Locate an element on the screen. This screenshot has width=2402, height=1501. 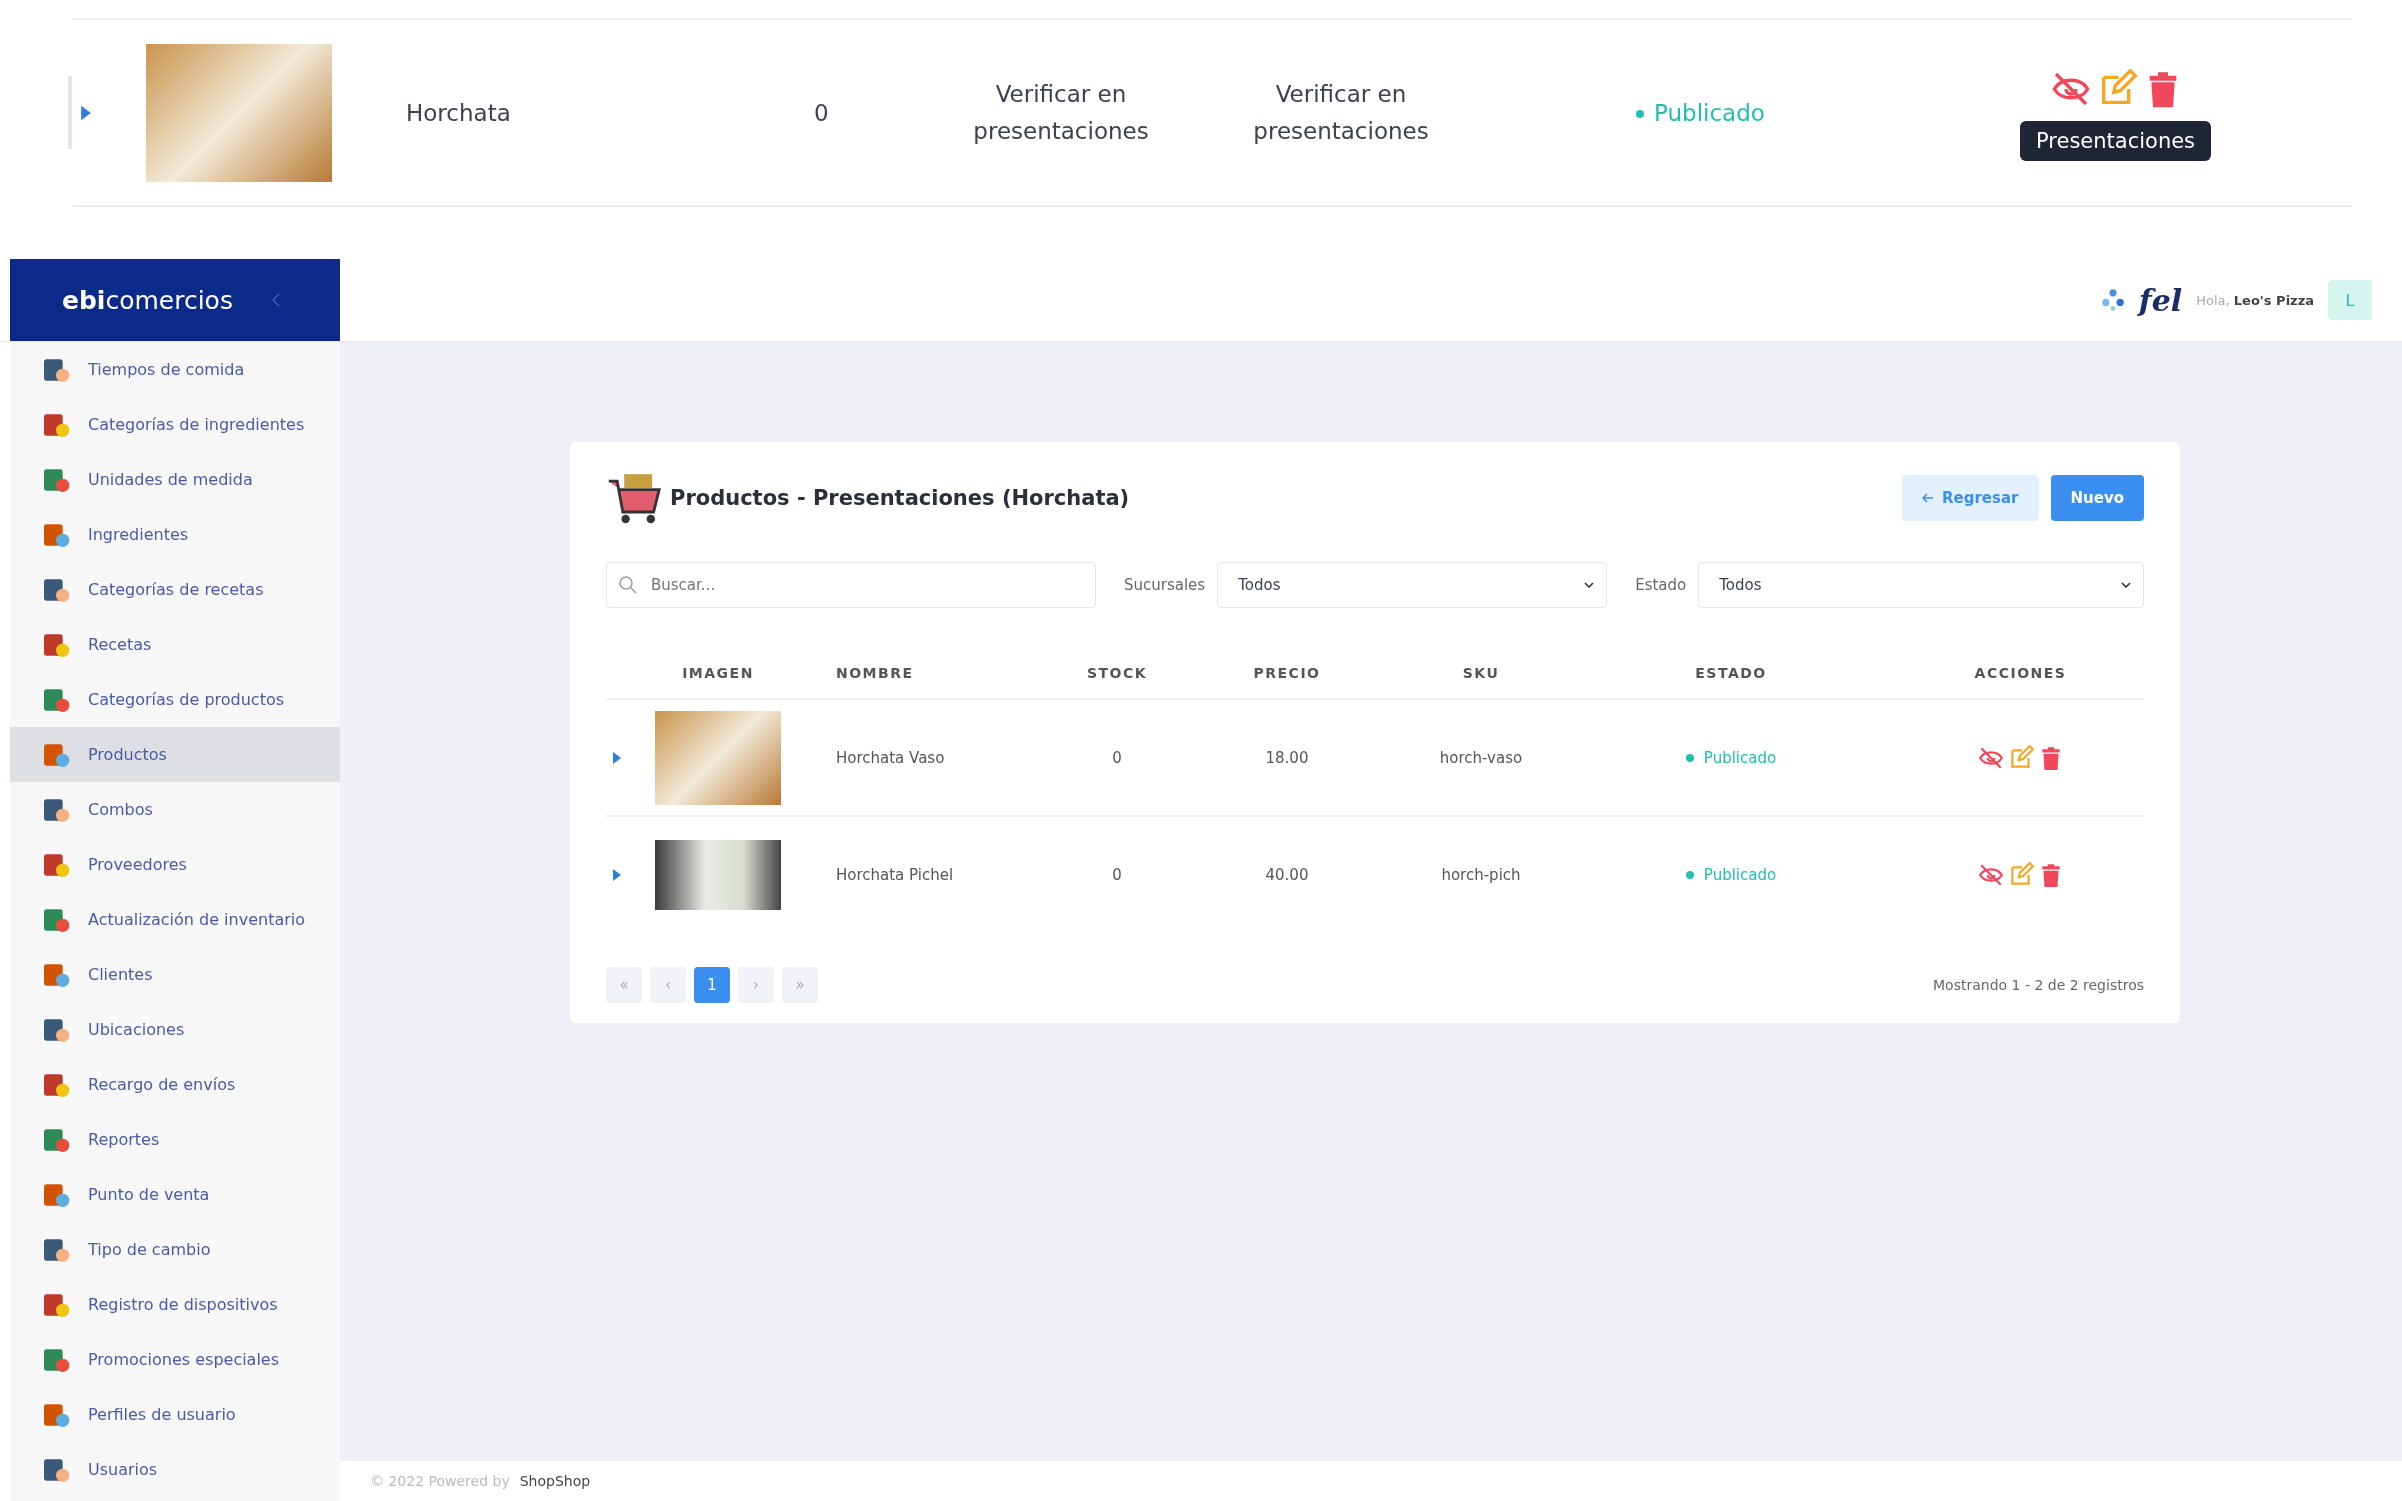
sidebar-item: Reportes is located at coordinates (175, 1139).